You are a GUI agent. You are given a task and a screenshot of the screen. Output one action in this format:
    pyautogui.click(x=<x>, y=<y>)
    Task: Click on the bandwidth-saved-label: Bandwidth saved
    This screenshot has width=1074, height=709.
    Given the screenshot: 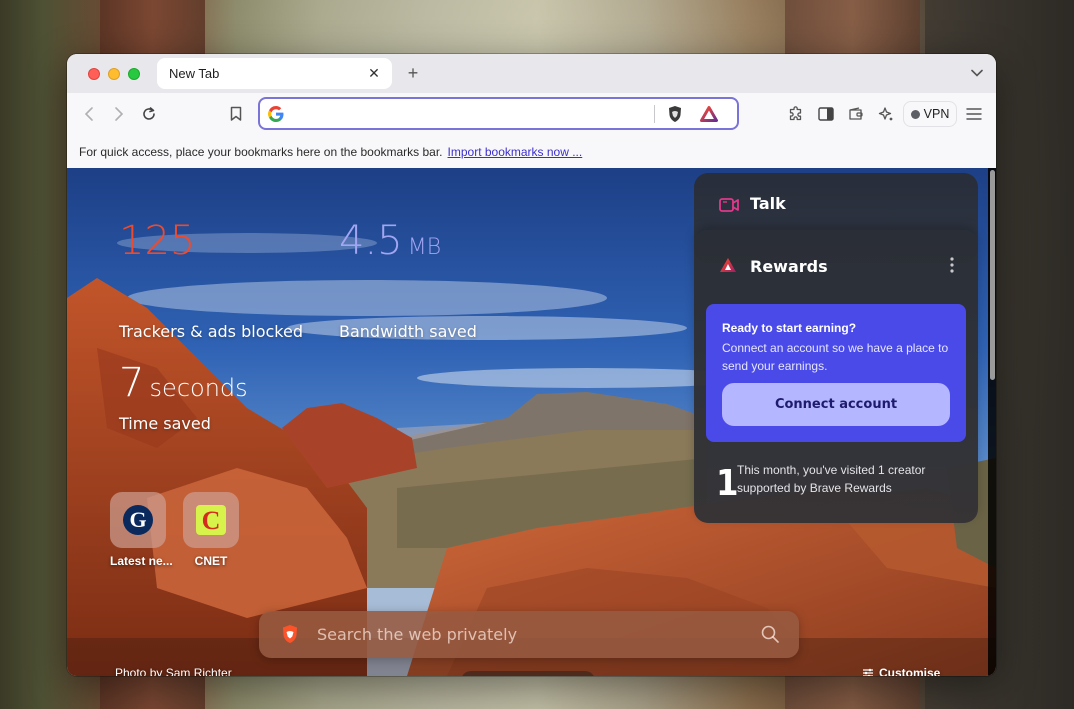 What is the action you would take?
    pyautogui.click(x=408, y=331)
    